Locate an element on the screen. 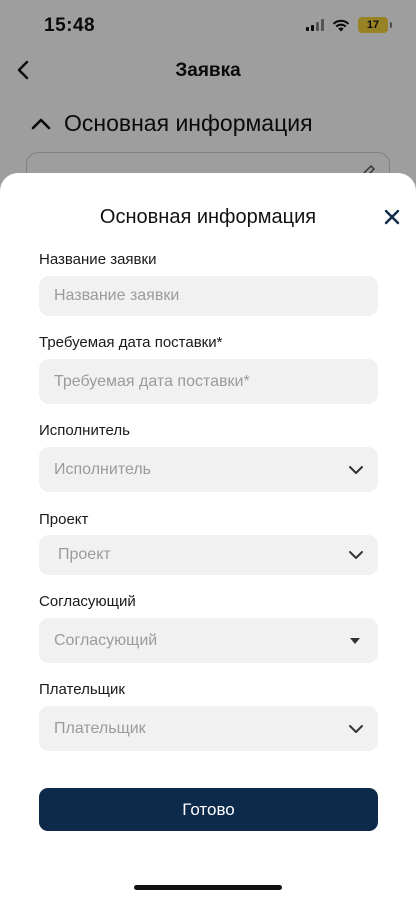 This screenshot has height=900, width=416. project-select: Проект is located at coordinates (208, 555).